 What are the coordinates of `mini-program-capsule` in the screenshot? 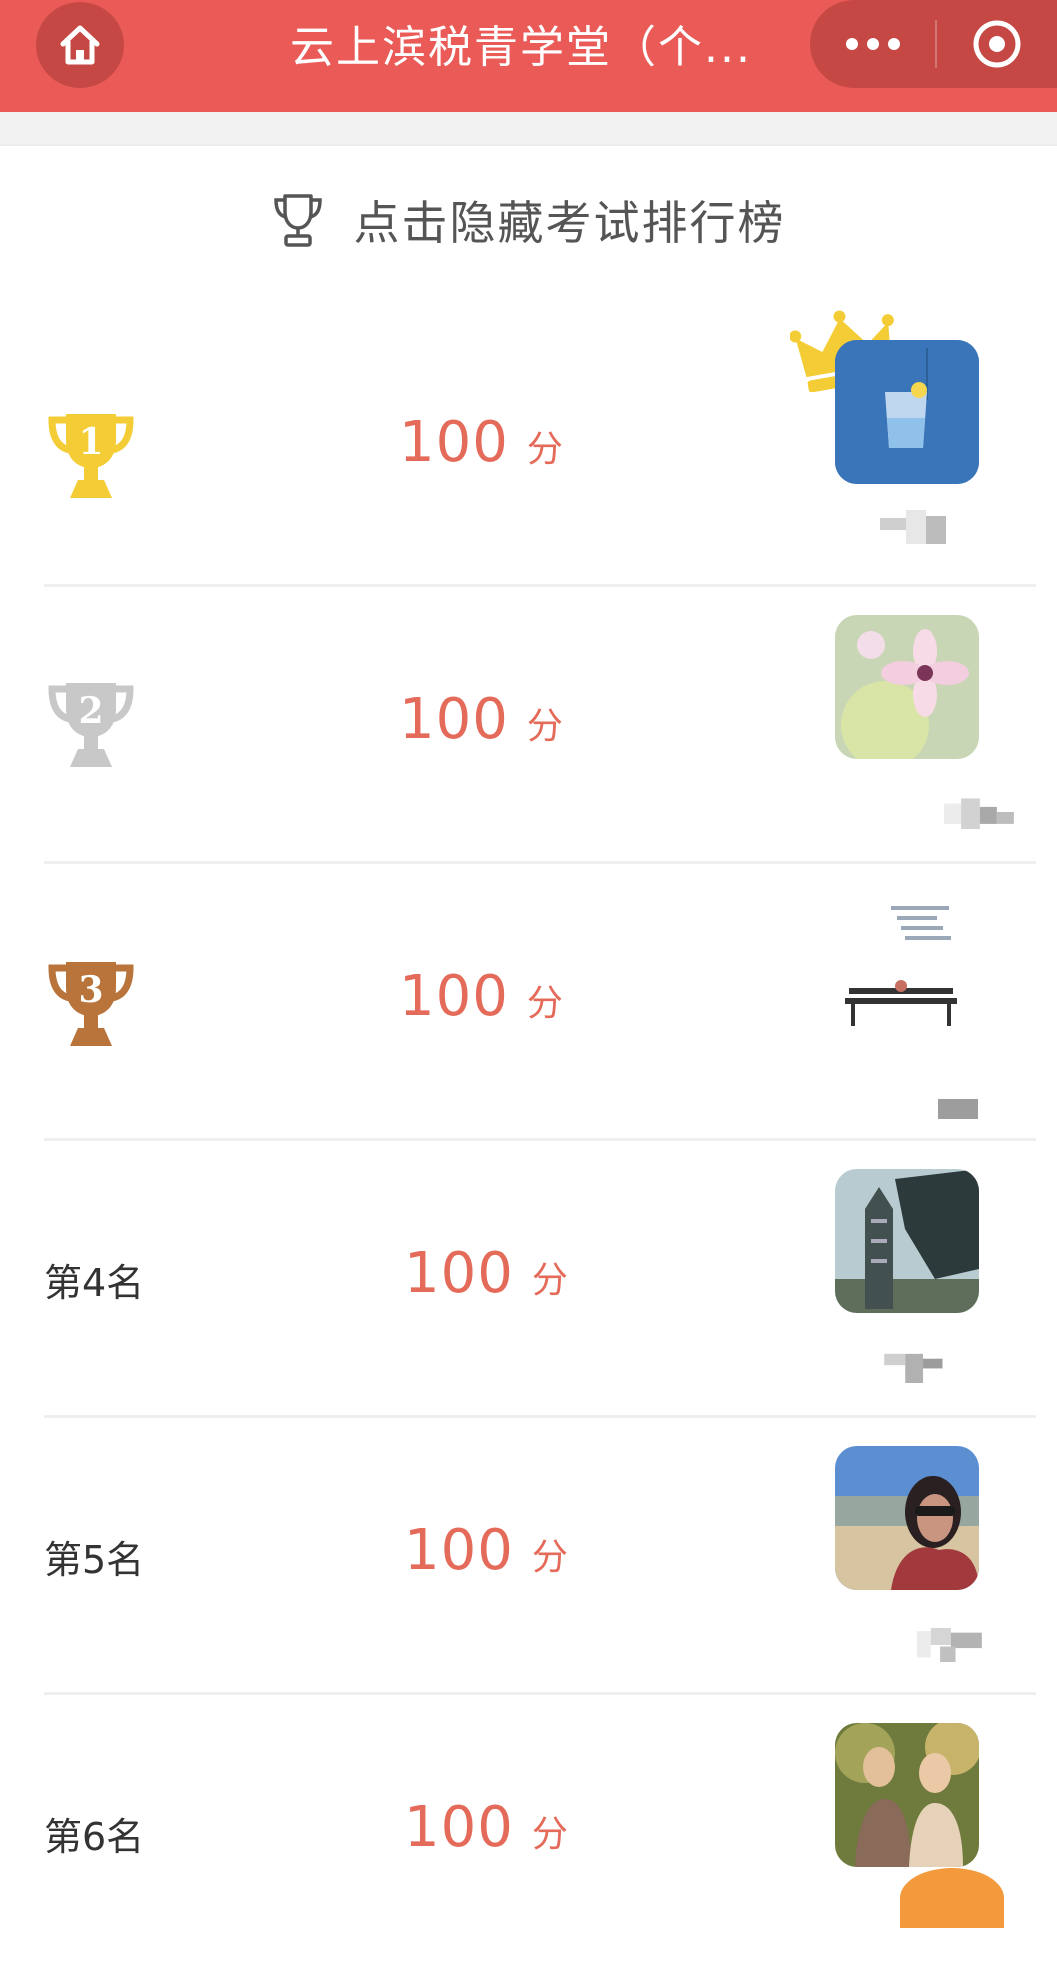 It's located at (933, 44).